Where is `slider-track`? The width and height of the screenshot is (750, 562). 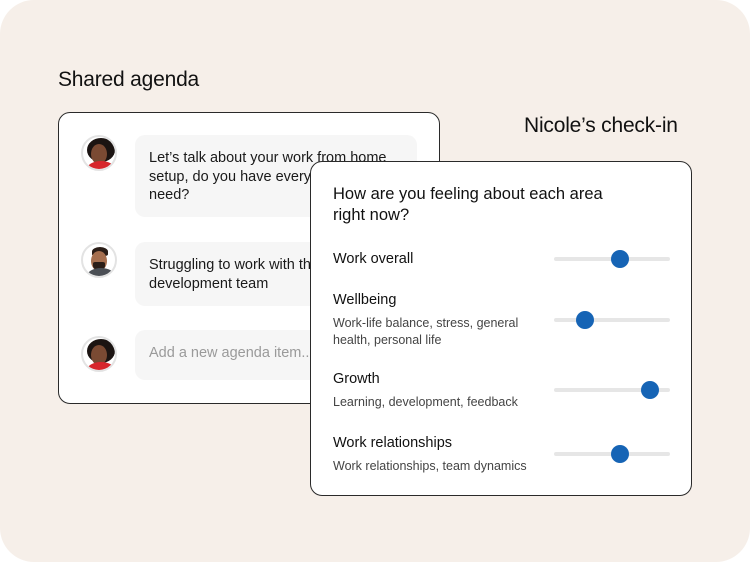
slider-track is located at coordinates (612, 320).